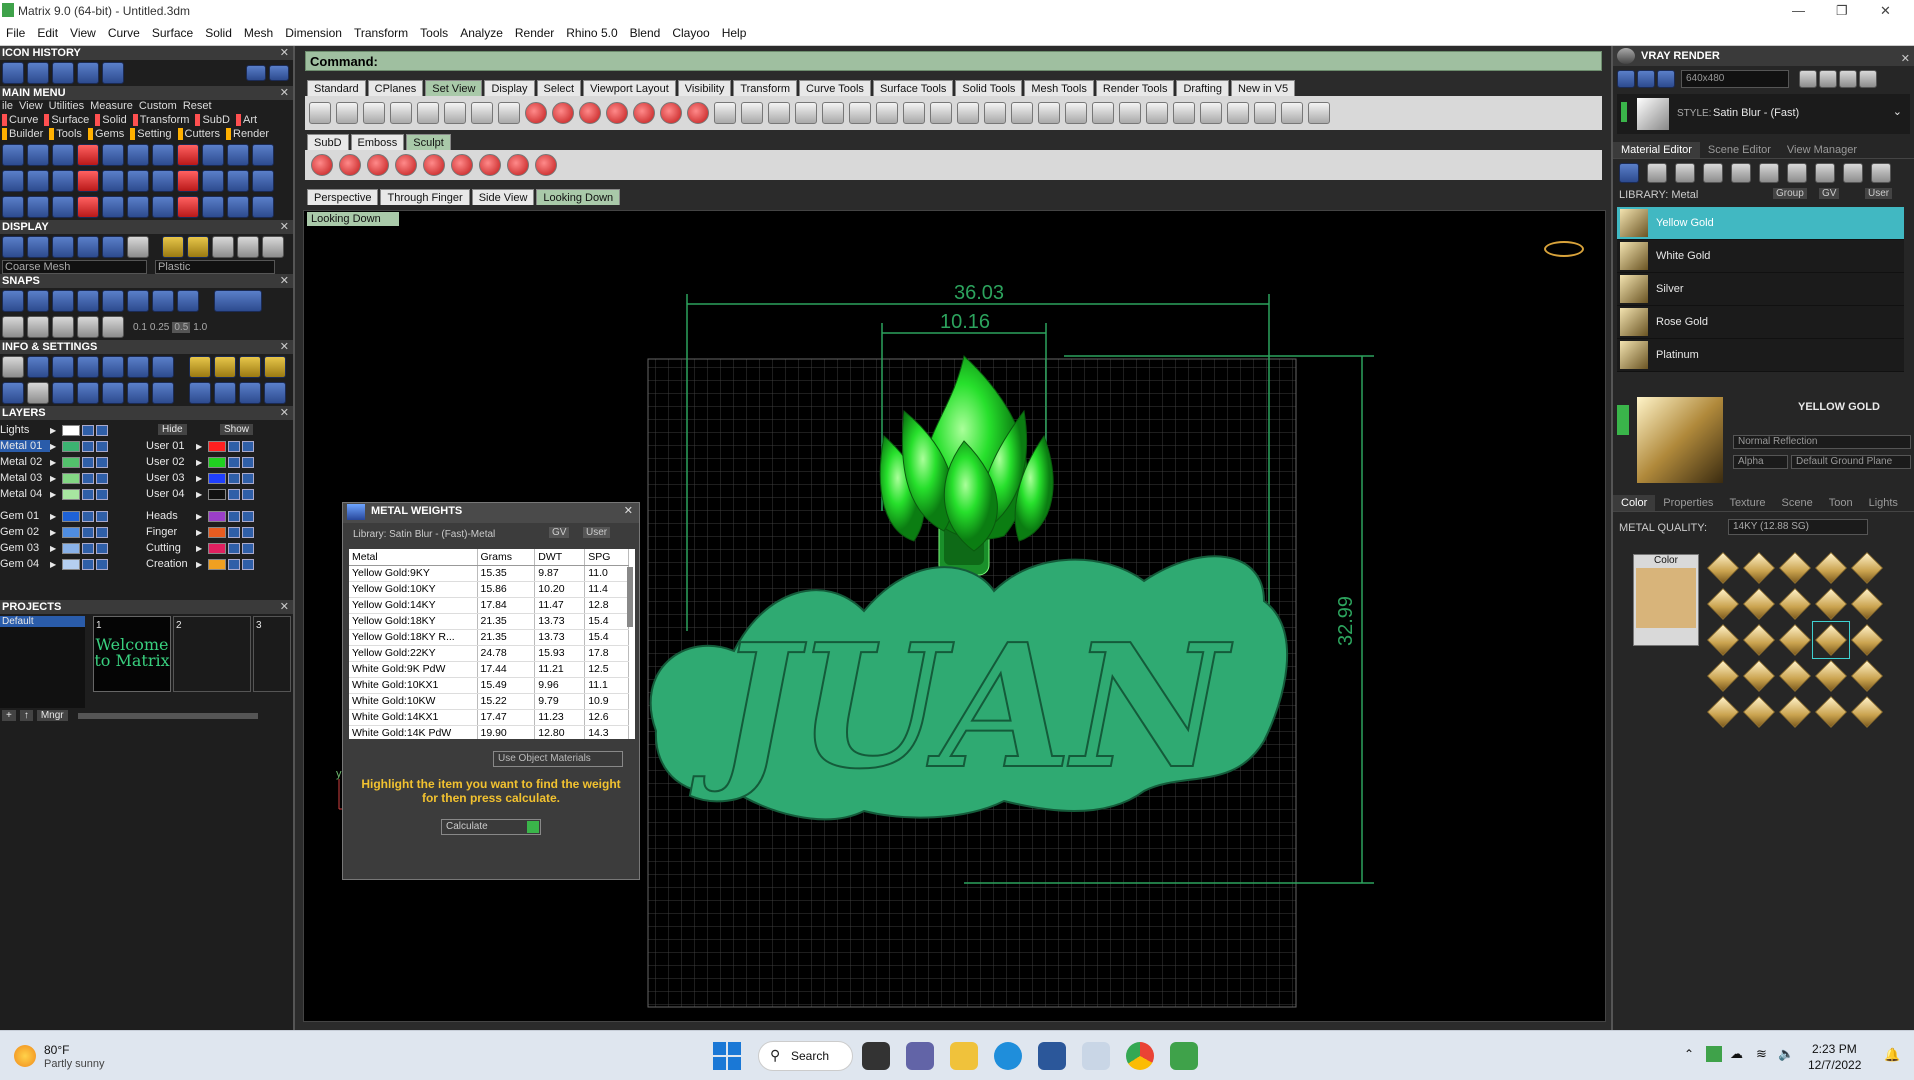 The image size is (1914, 1080). I want to click on gumball-icon, so click(113, 327).